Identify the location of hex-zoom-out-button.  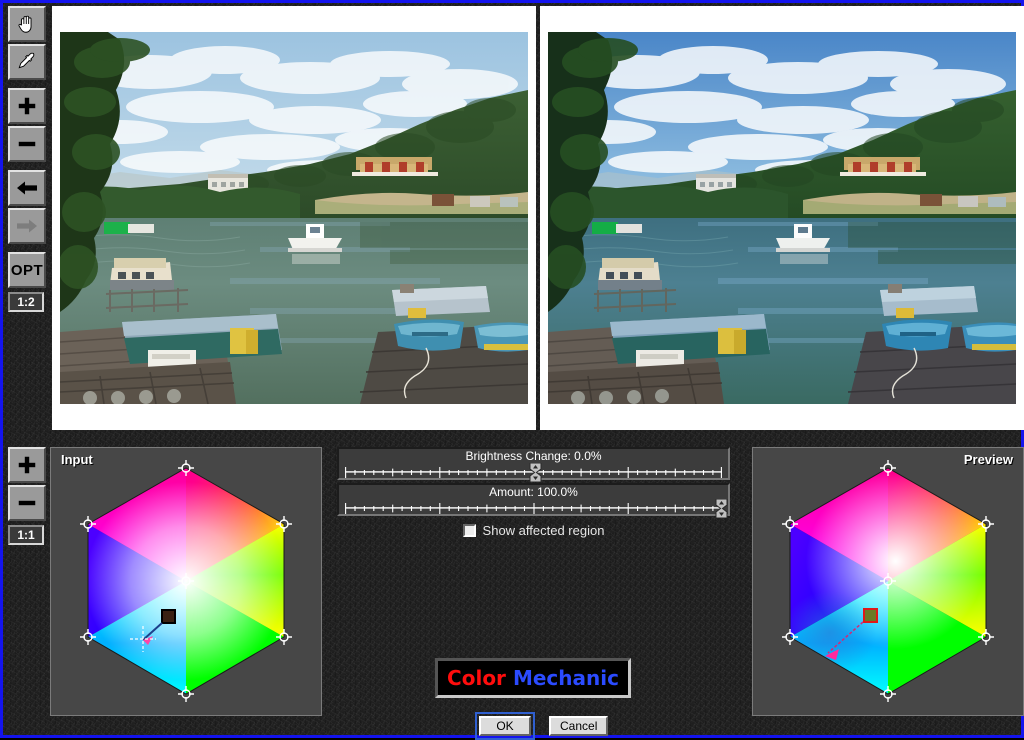
(27, 503).